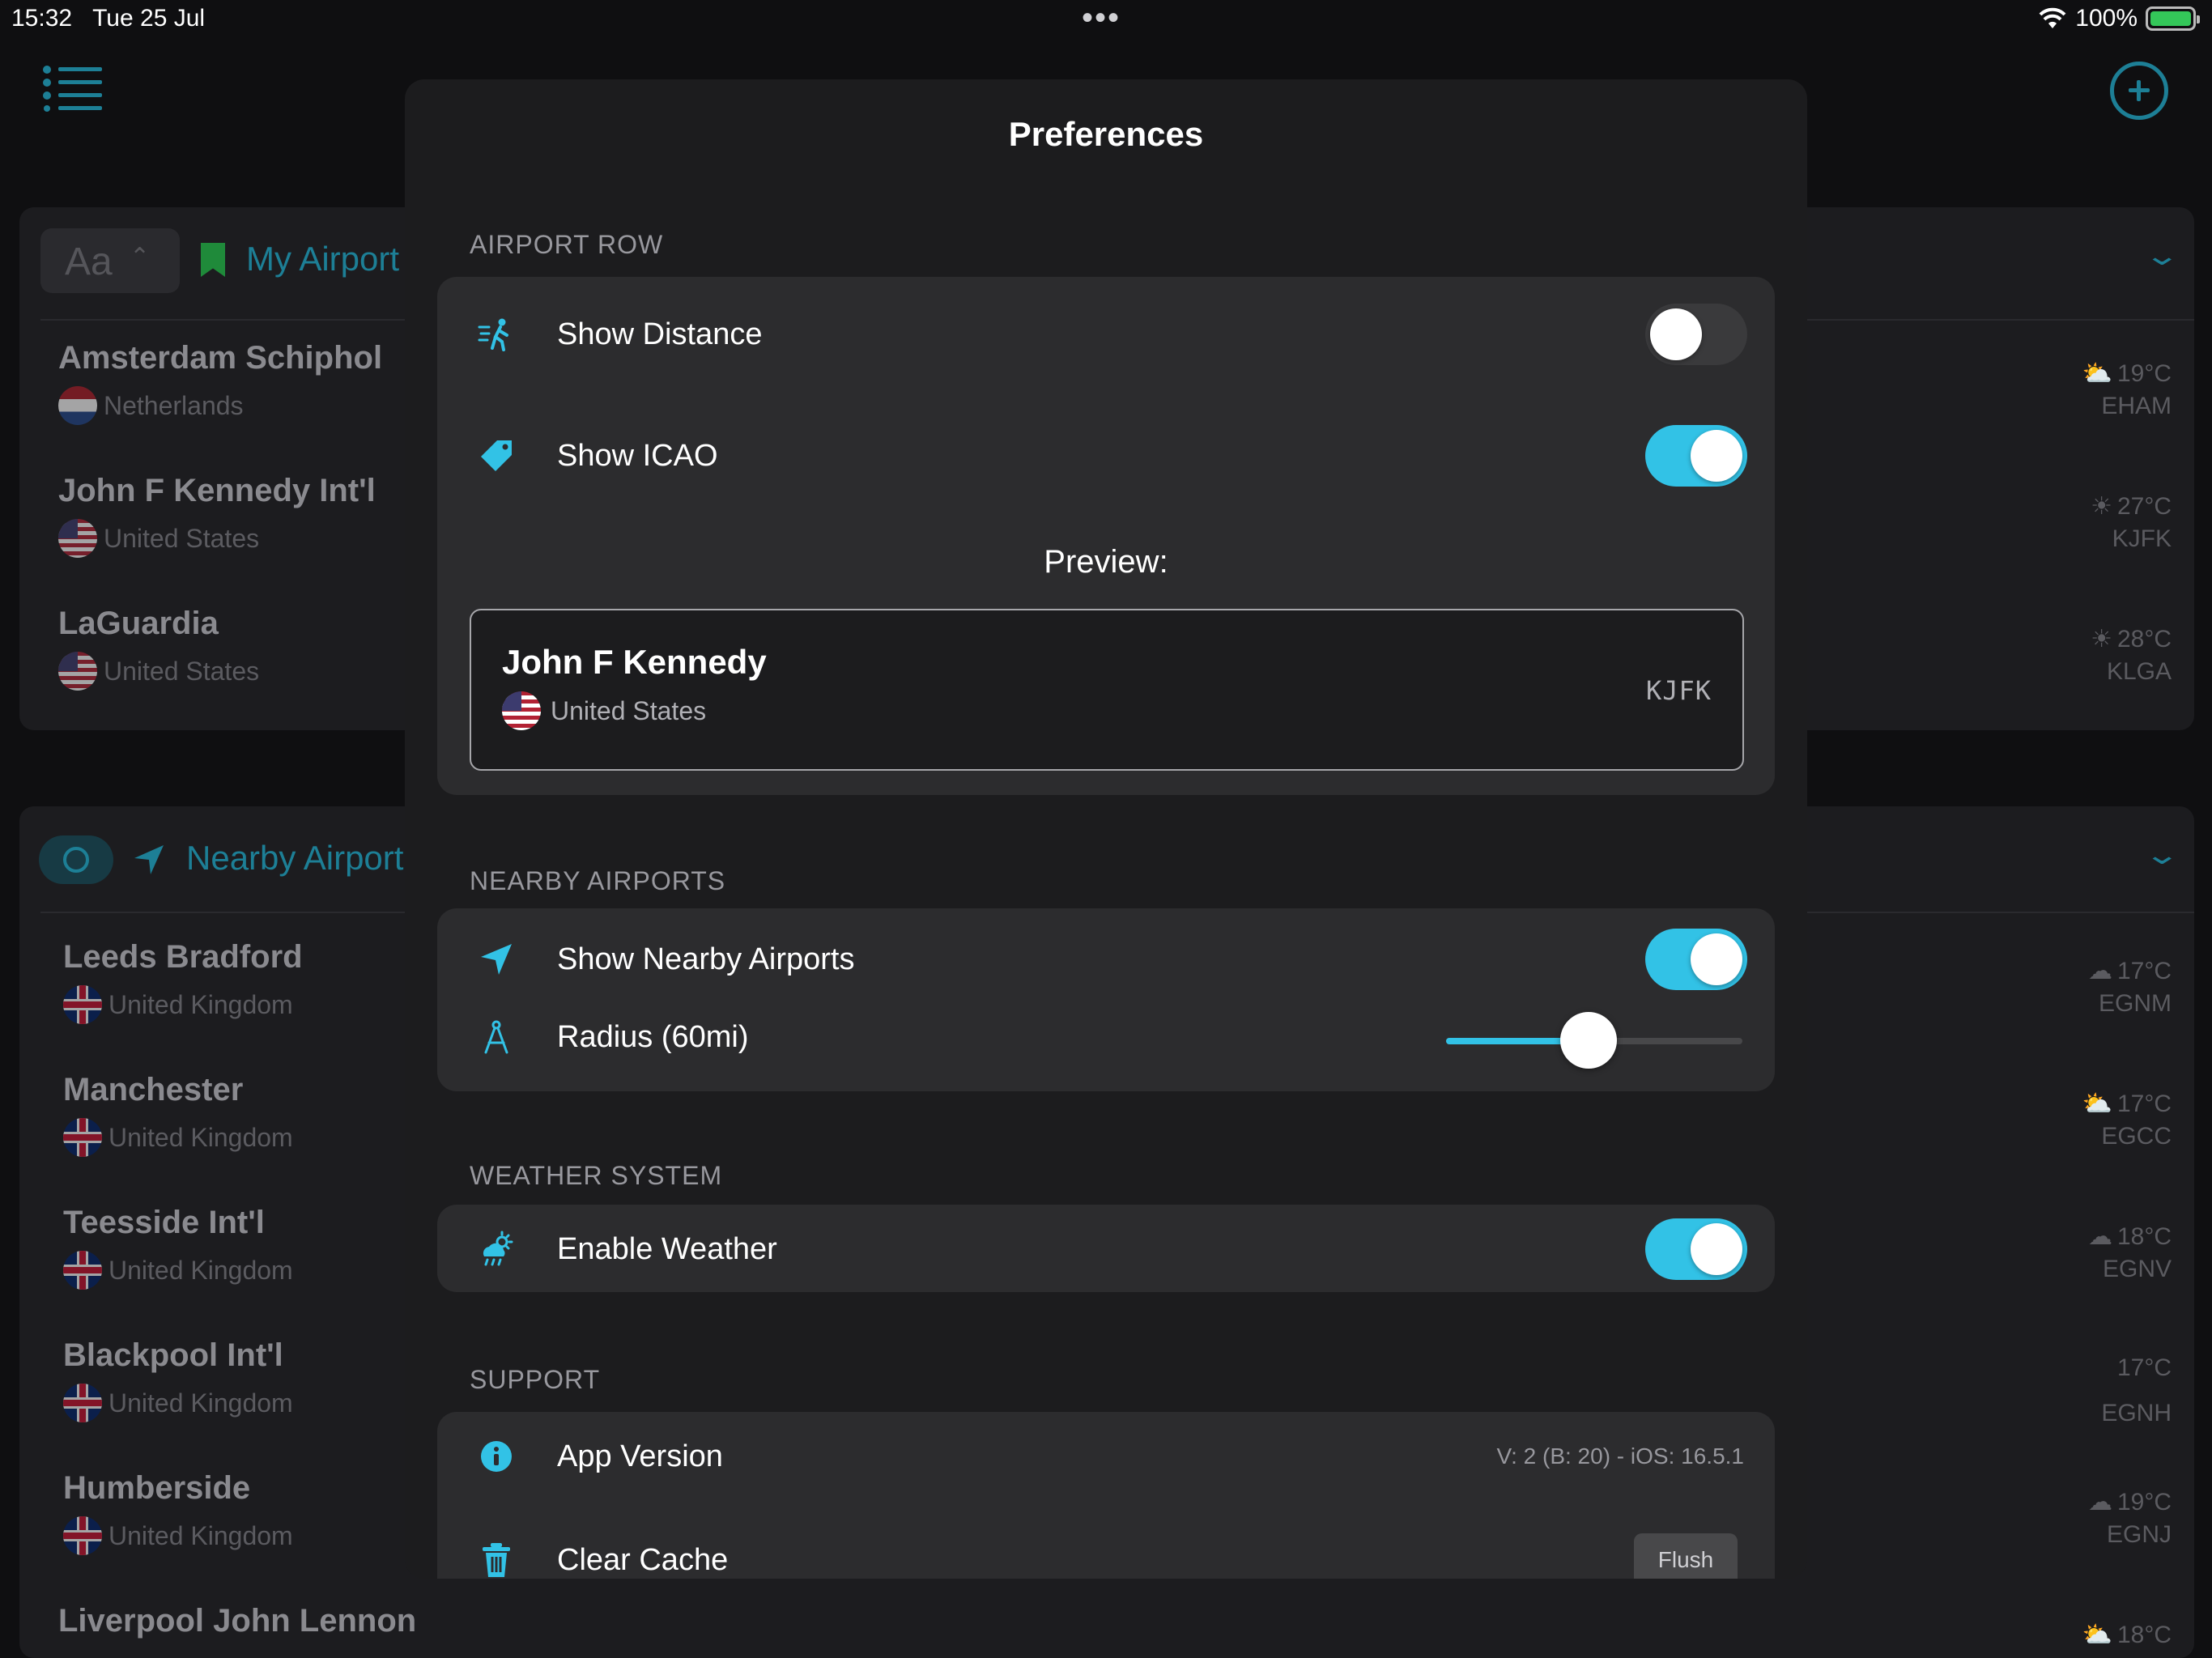 This screenshot has height=1658, width=2212. What do you see at coordinates (493, 334) in the screenshot?
I see `walking-figure-icon` at bounding box center [493, 334].